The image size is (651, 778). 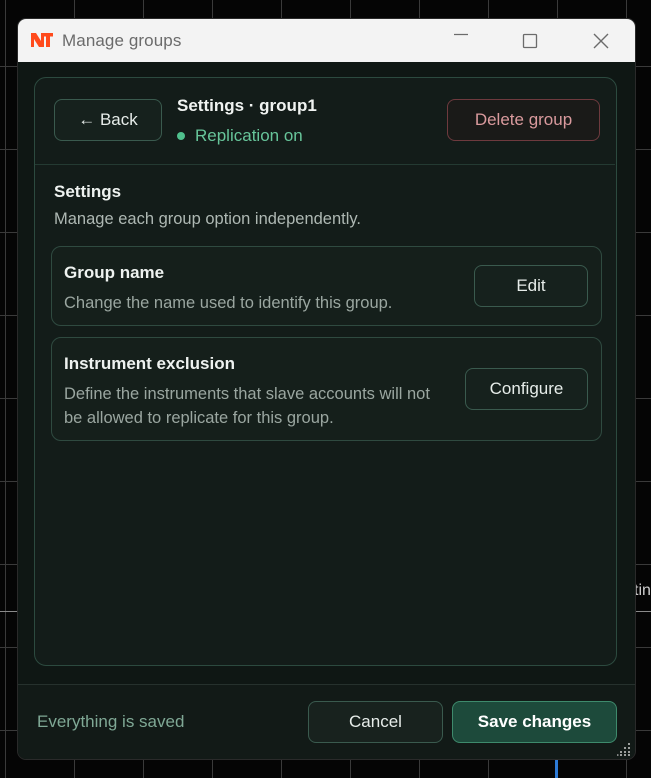 What do you see at coordinates (624, 749) in the screenshot?
I see `resize-grip-icon` at bounding box center [624, 749].